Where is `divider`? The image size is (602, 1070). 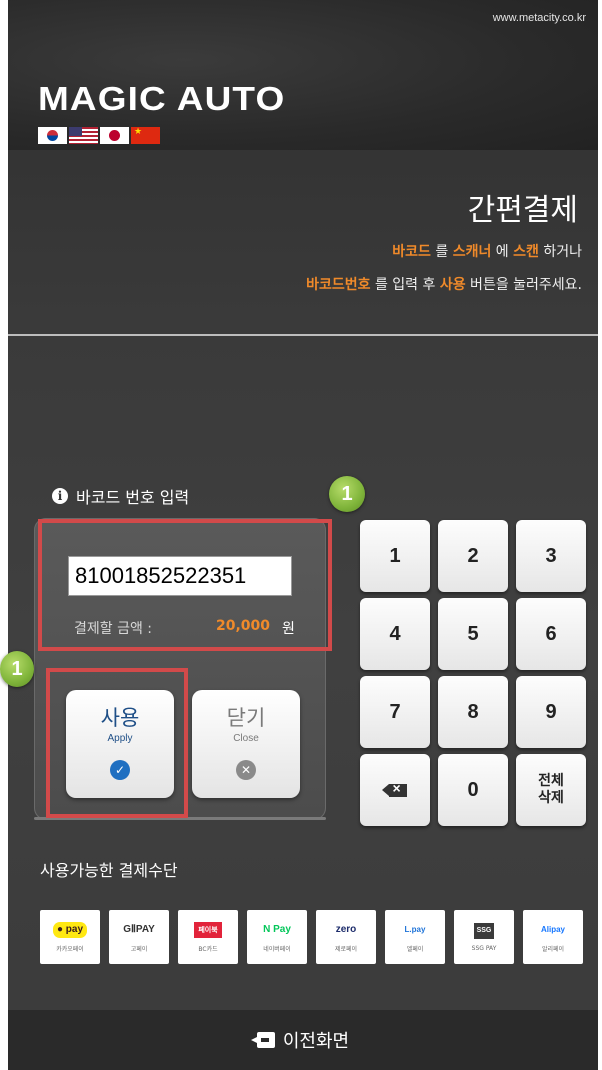 divider is located at coordinates (303, 335).